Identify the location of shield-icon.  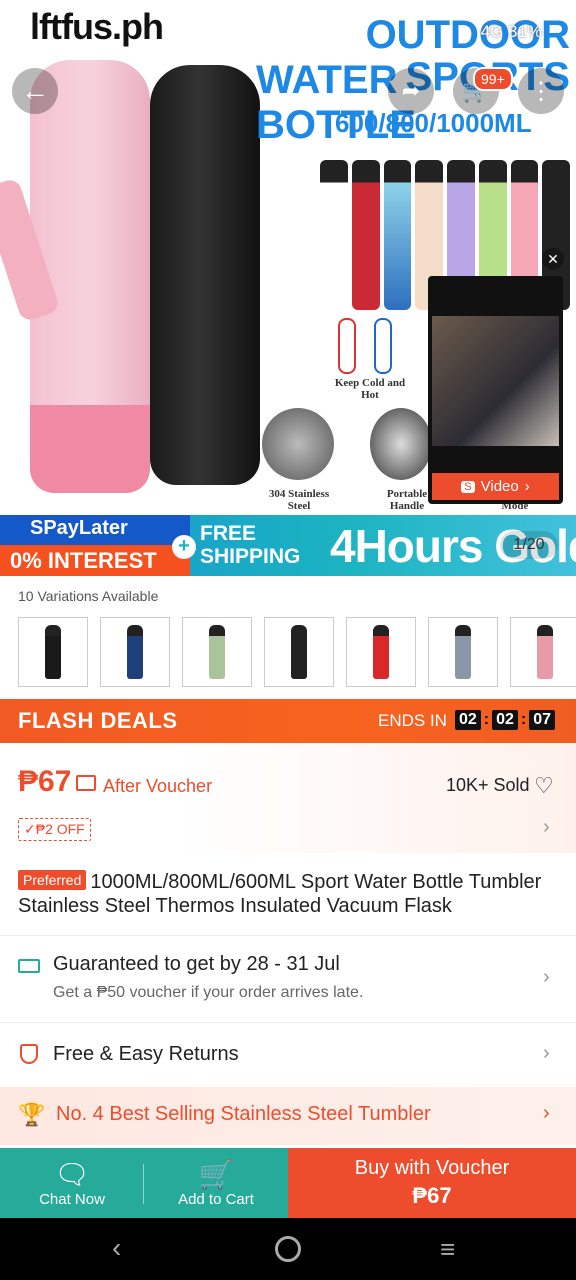
(29, 1054).